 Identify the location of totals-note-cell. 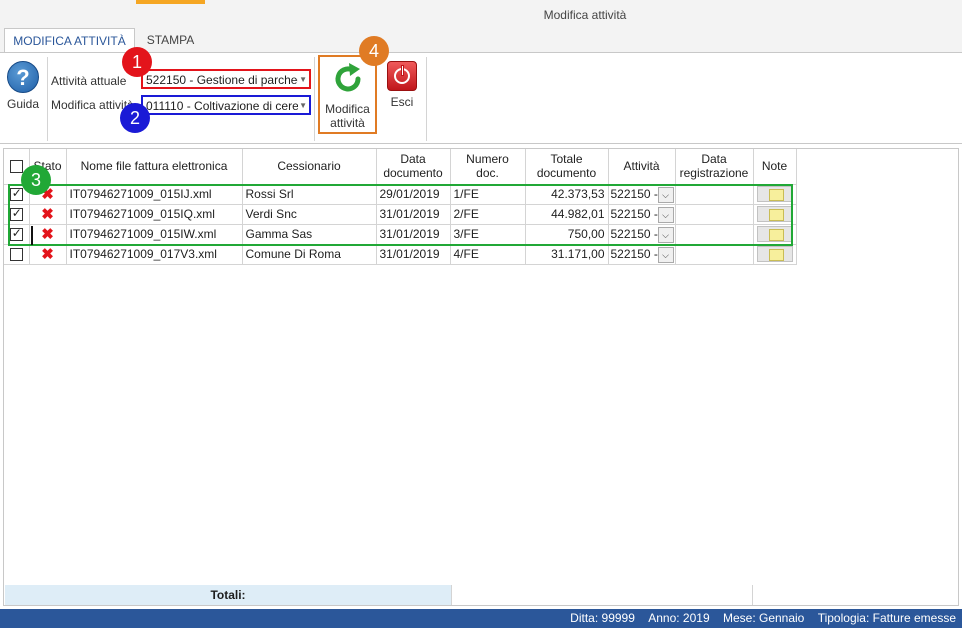
(772, 595).